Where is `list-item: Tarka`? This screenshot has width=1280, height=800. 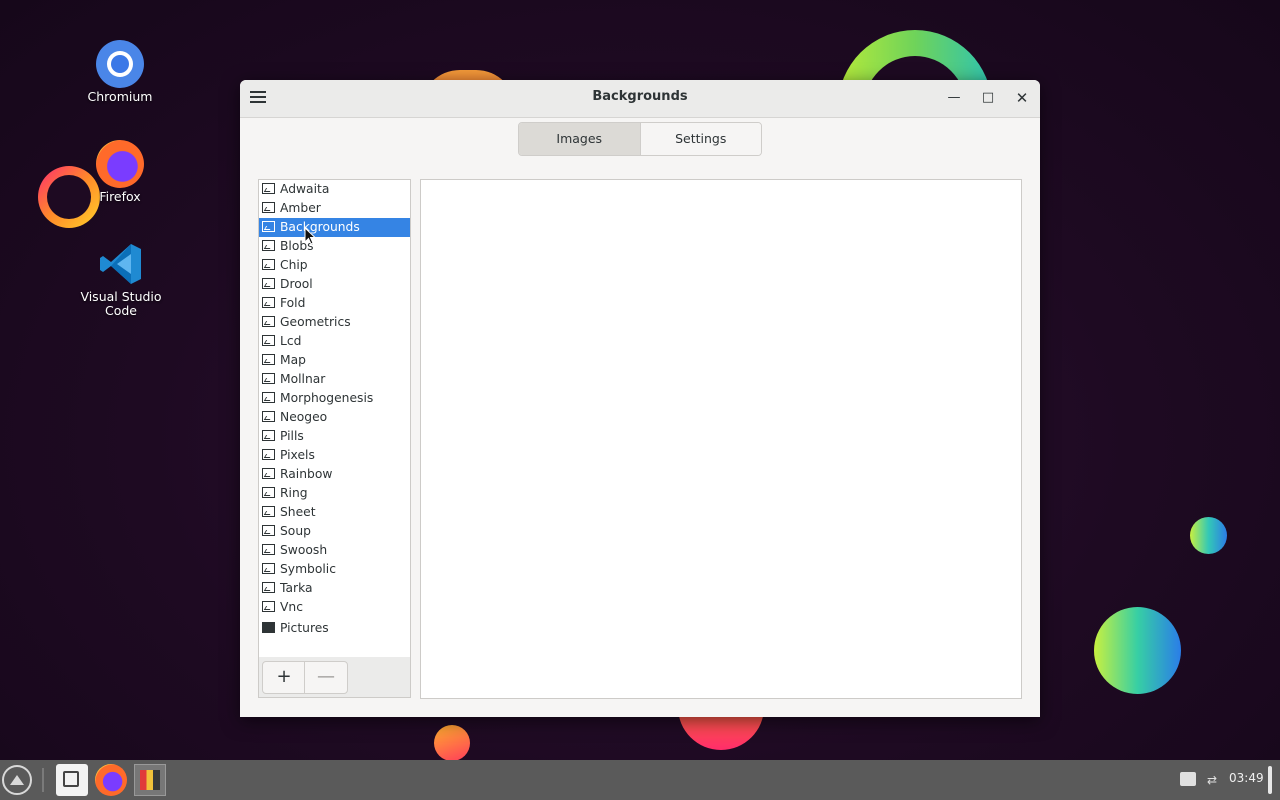
list-item: Tarka is located at coordinates (334, 588).